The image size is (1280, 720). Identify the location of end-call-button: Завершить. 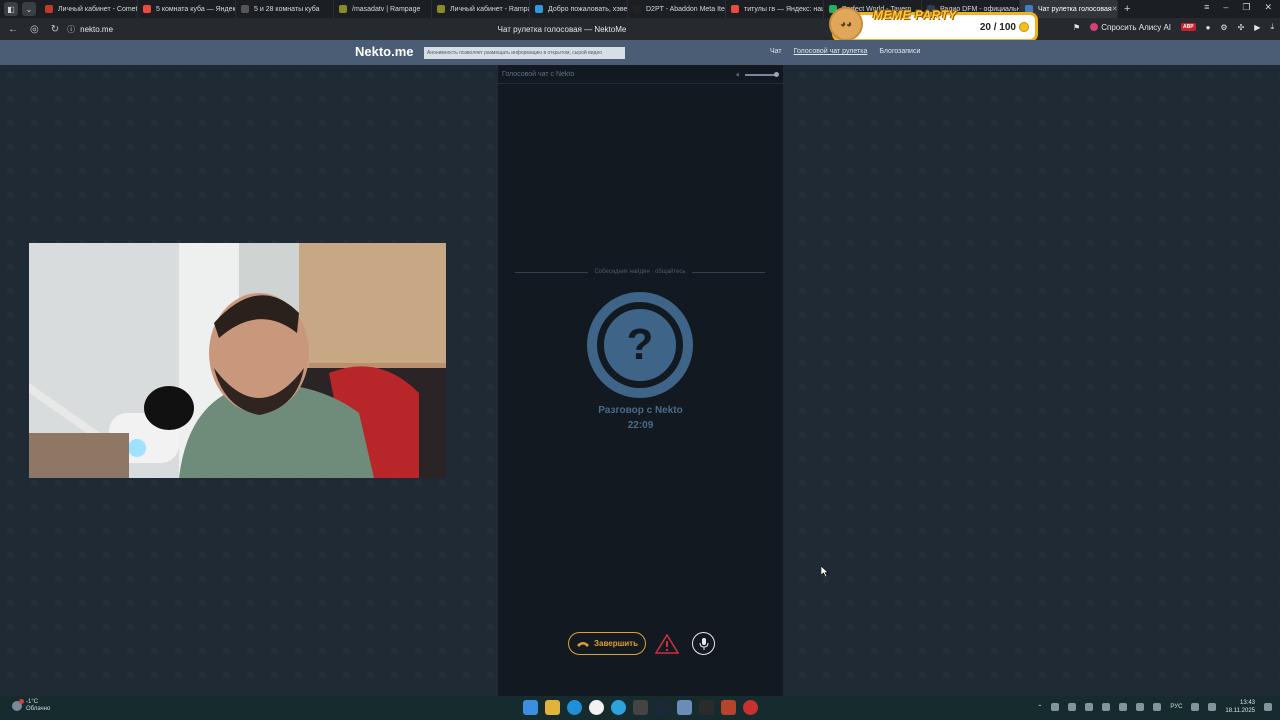
(607, 643).